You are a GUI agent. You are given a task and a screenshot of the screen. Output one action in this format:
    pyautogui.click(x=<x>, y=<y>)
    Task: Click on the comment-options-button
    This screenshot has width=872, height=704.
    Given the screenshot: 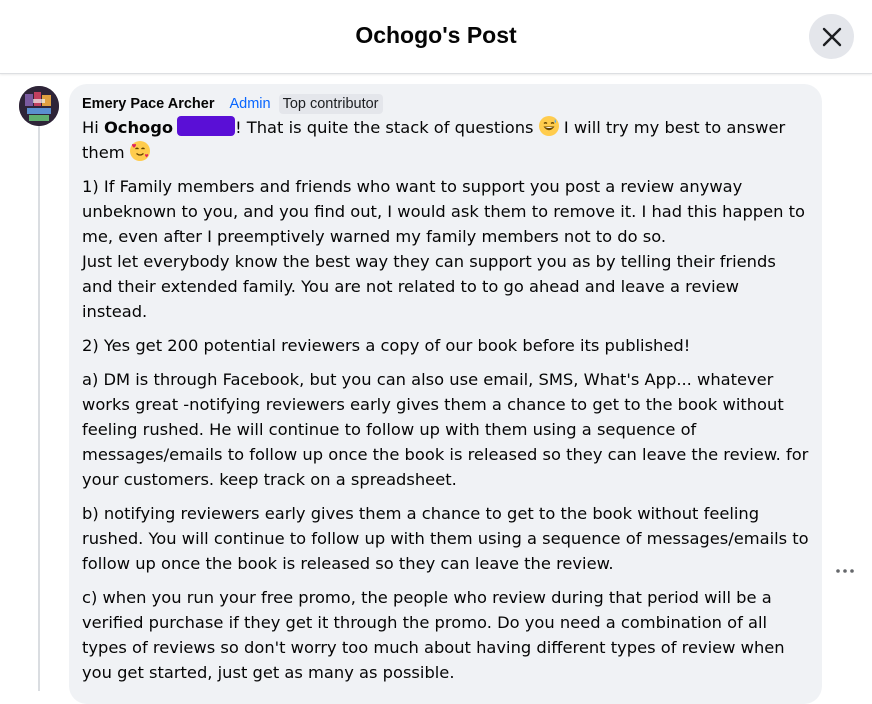 What is the action you would take?
    pyautogui.click(x=845, y=571)
    